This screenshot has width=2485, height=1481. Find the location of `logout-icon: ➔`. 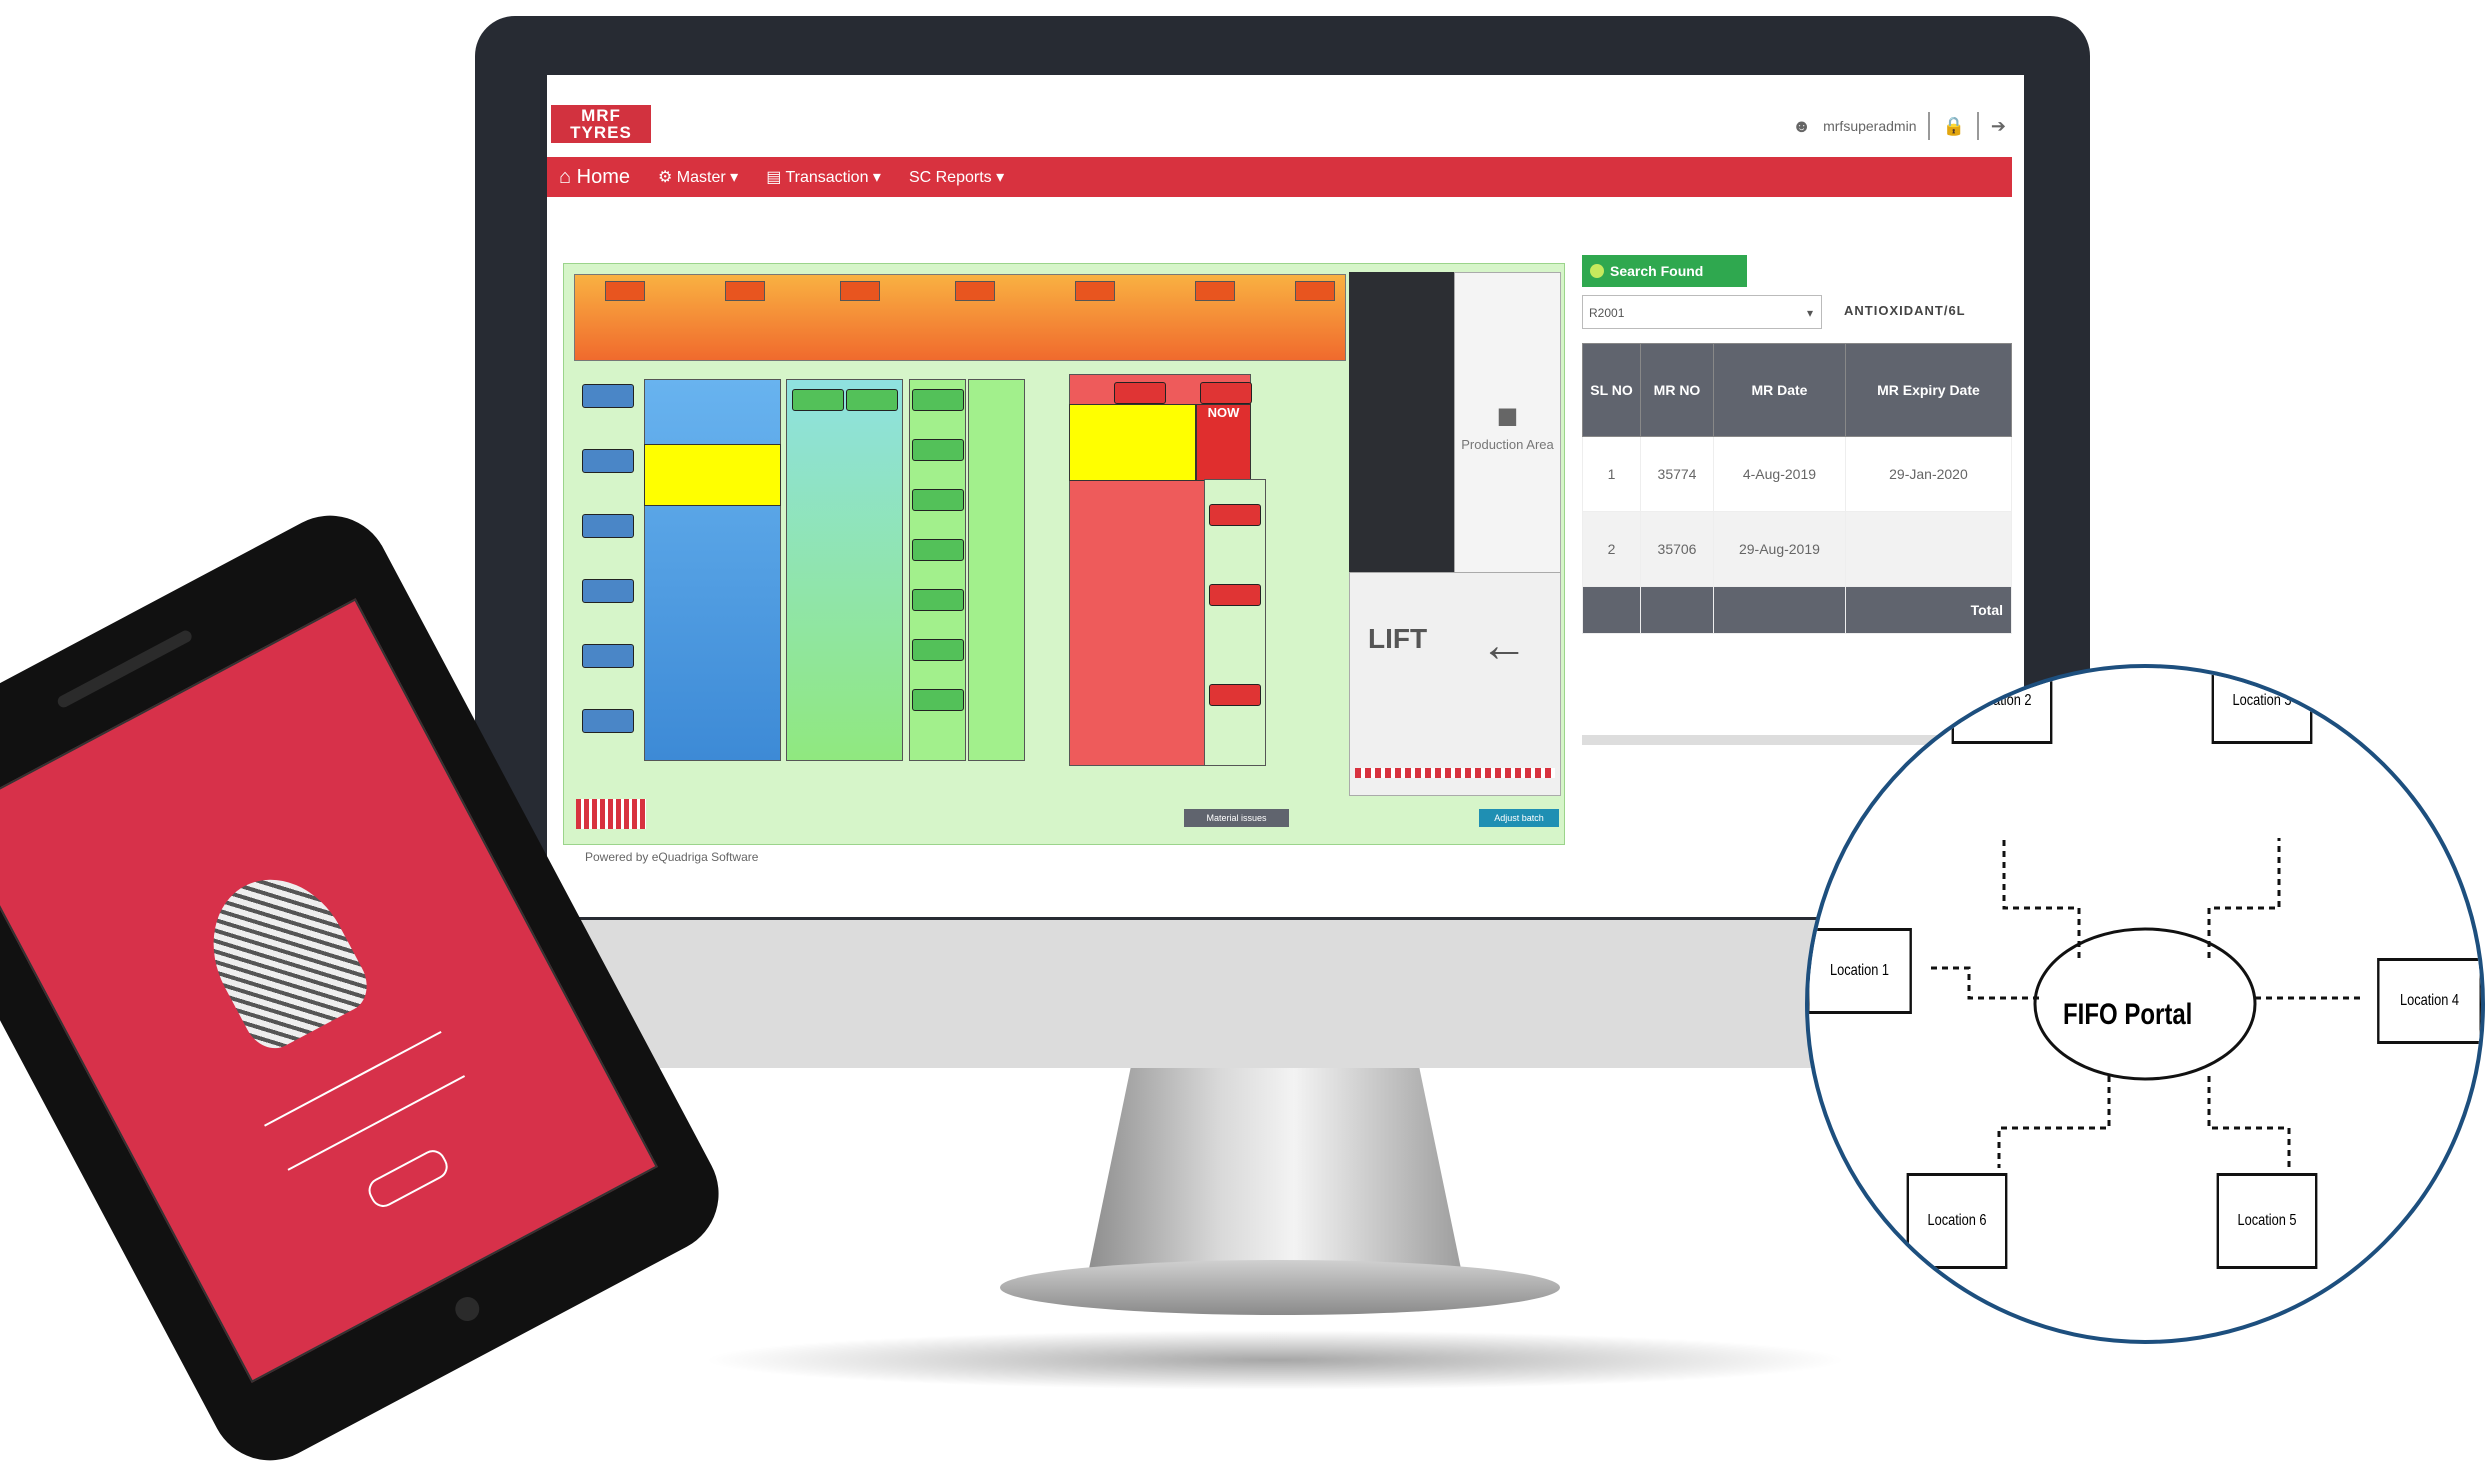

logout-icon: ➔ is located at coordinates (1998, 126).